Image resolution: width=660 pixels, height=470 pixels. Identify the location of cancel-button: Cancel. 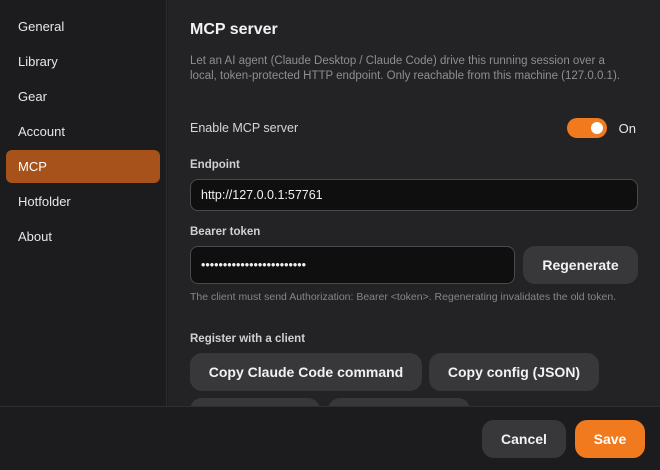
(524, 439).